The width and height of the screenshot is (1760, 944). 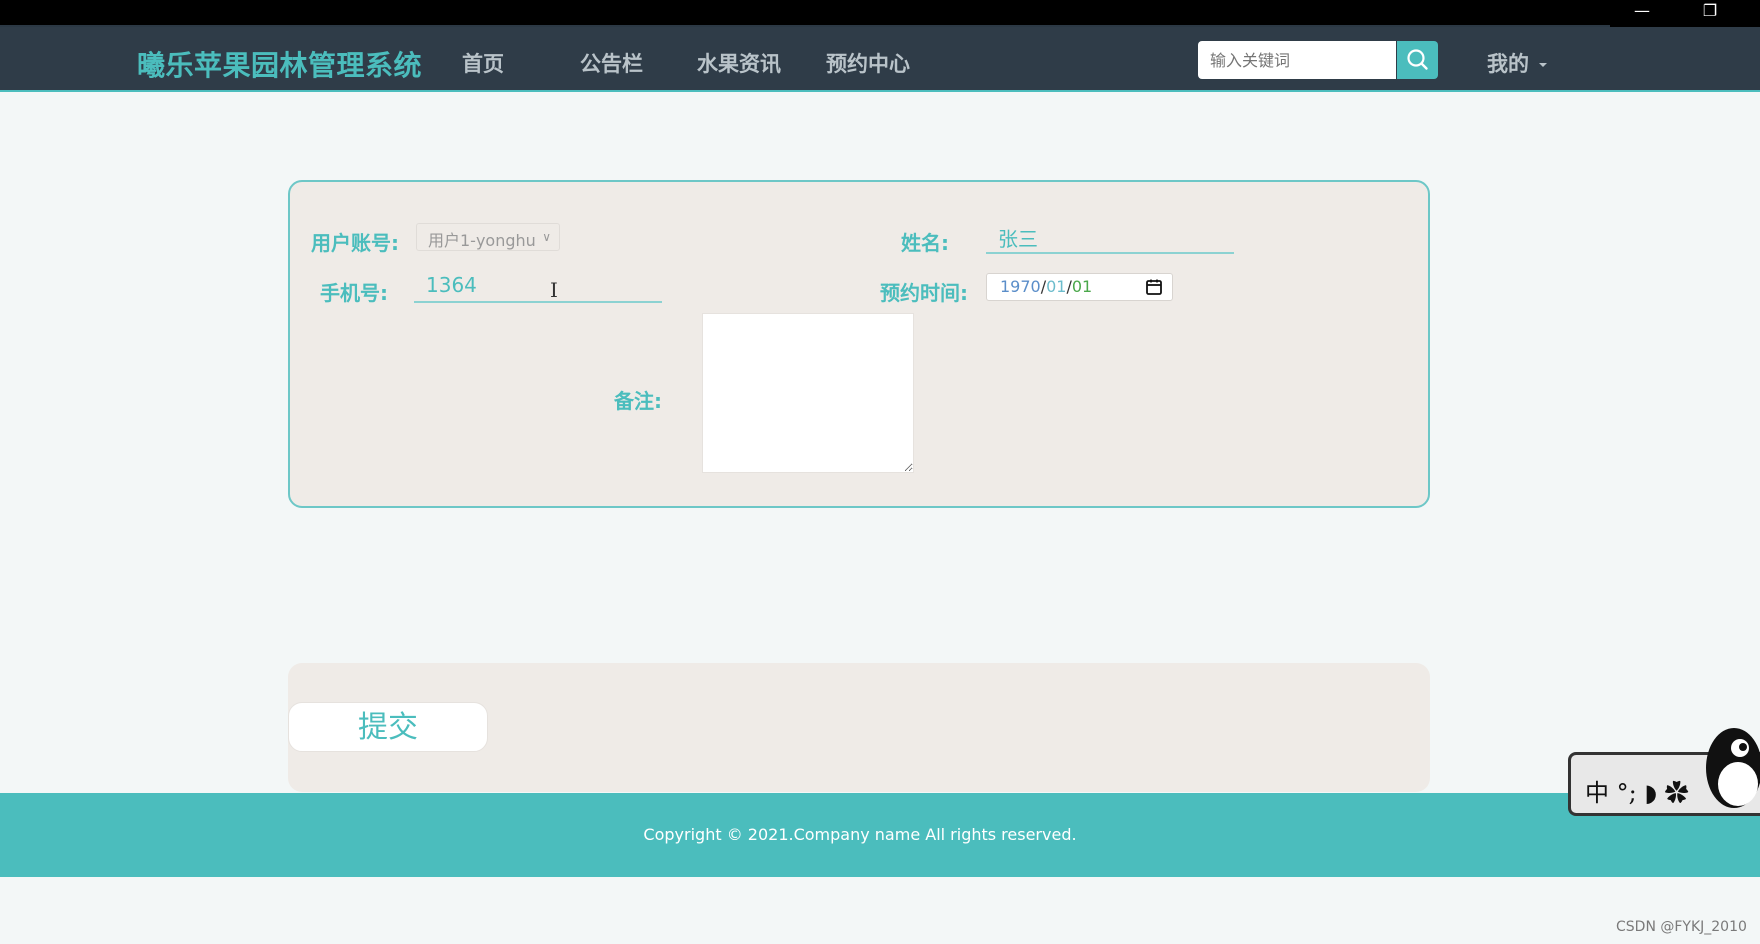 I want to click on user-menu-label: 我的, so click(x=1508, y=64).